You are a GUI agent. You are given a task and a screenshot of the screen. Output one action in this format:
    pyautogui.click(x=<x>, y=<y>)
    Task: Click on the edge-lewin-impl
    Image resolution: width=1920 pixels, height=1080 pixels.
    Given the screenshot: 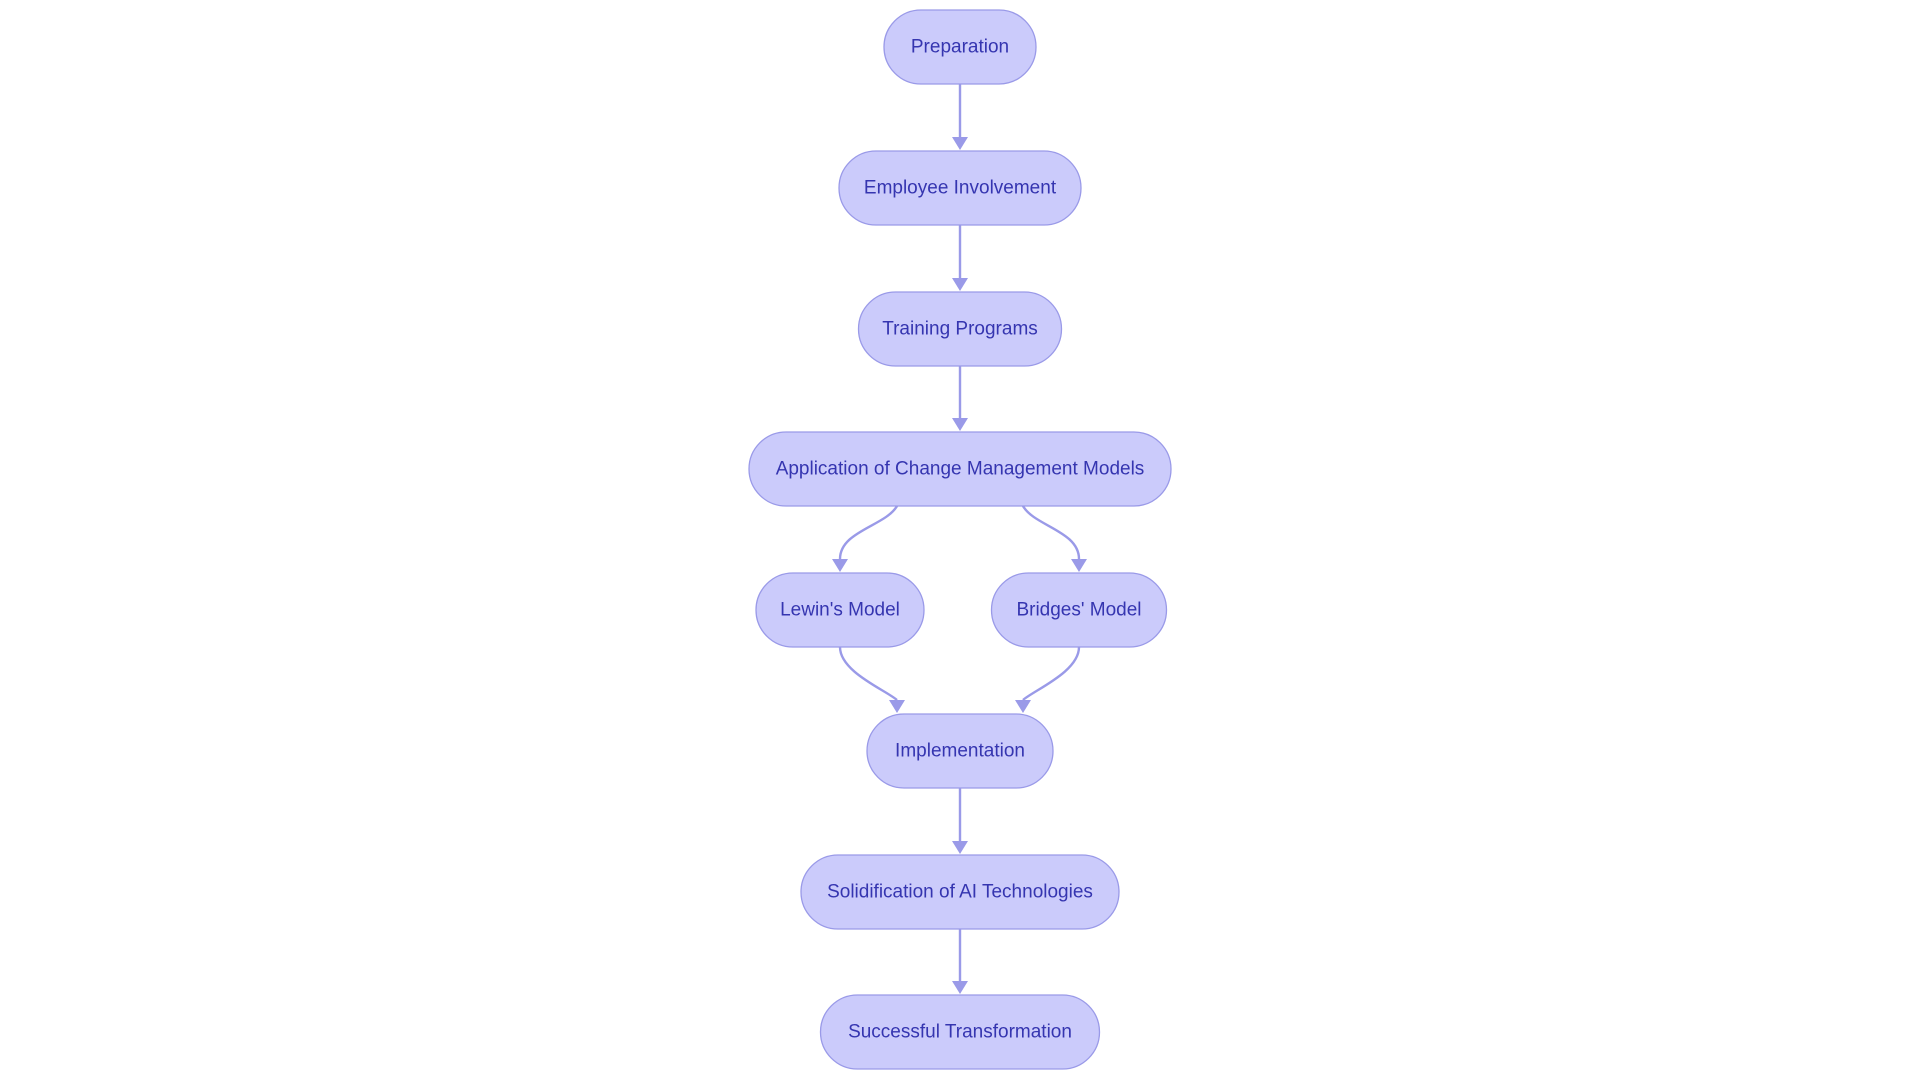 What is the action you would take?
    pyautogui.click(x=868, y=673)
    